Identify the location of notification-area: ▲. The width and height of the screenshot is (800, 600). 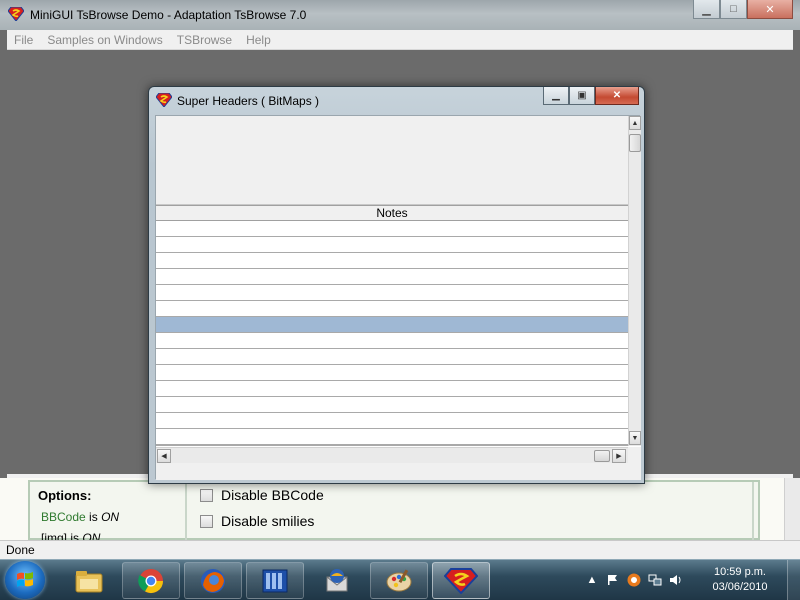
(634, 580).